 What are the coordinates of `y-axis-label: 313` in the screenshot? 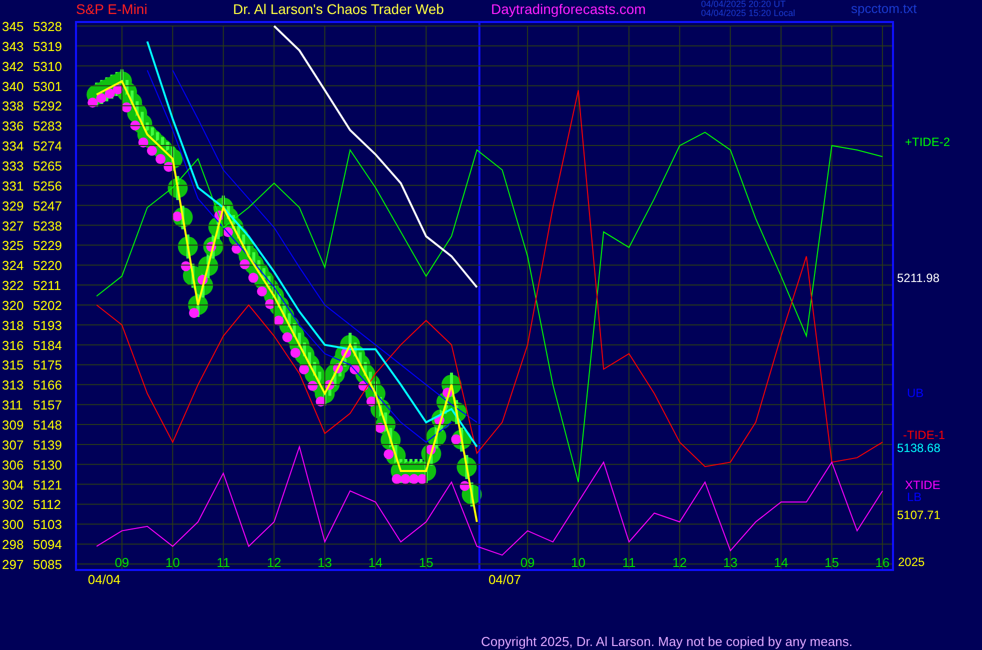 It's located at (13, 385).